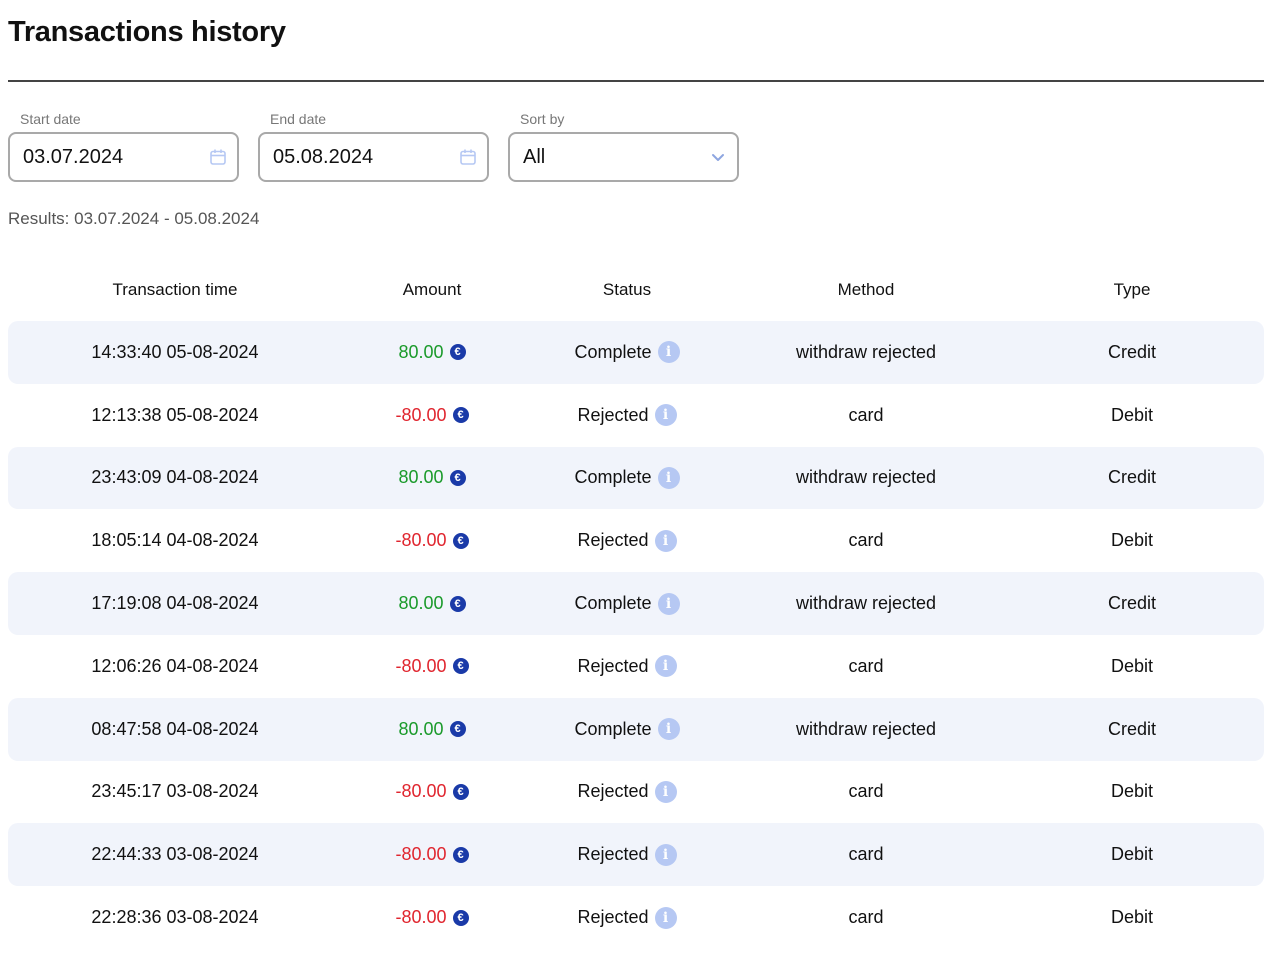 The image size is (1270, 980). I want to click on transaction-time: 23:43:09 04-08-2024, so click(175, 478).